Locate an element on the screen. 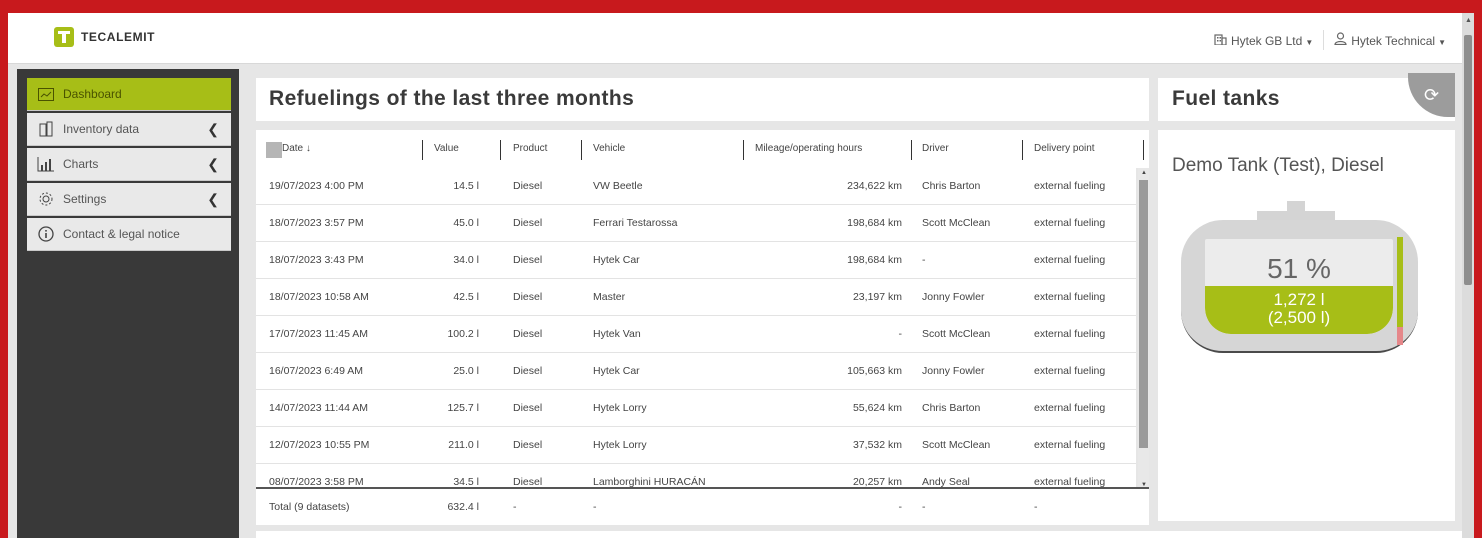 The image size is (1482, 538). low-level-marker is located at coordinates (1400, 336).